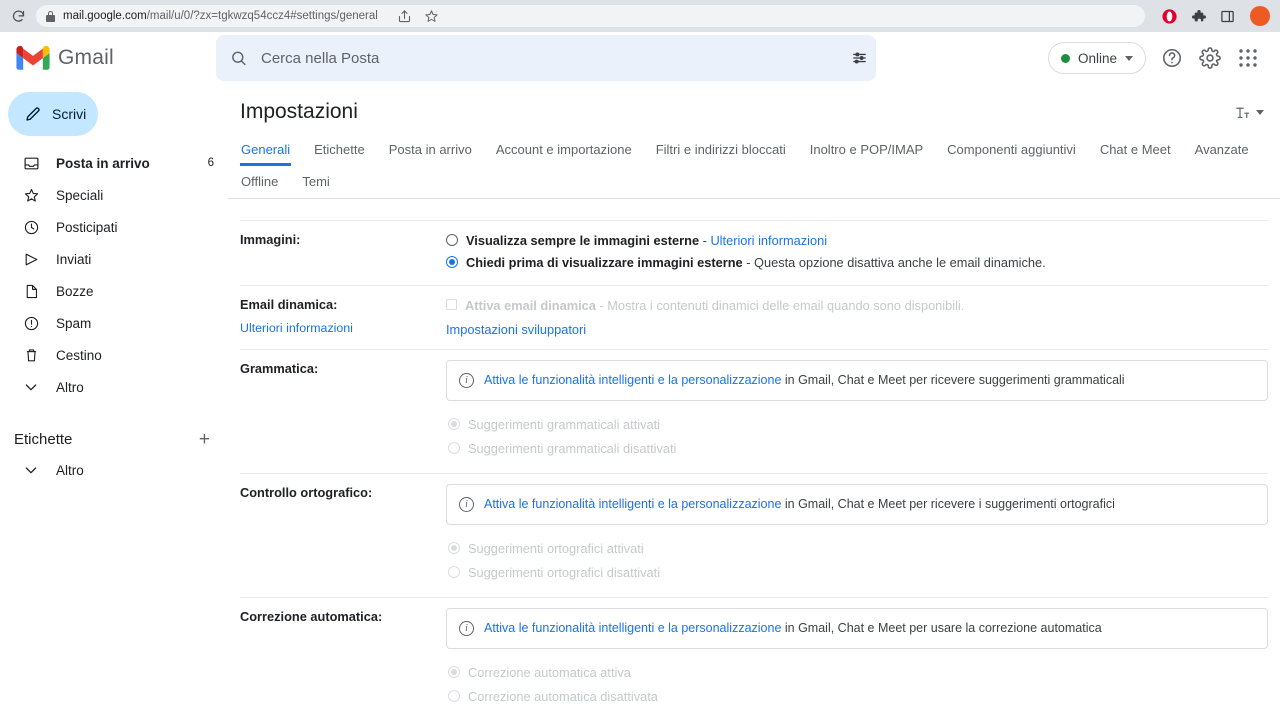  I want to click on option-label: Suggerimenti grammaticali disattivati, so click(572, 448).